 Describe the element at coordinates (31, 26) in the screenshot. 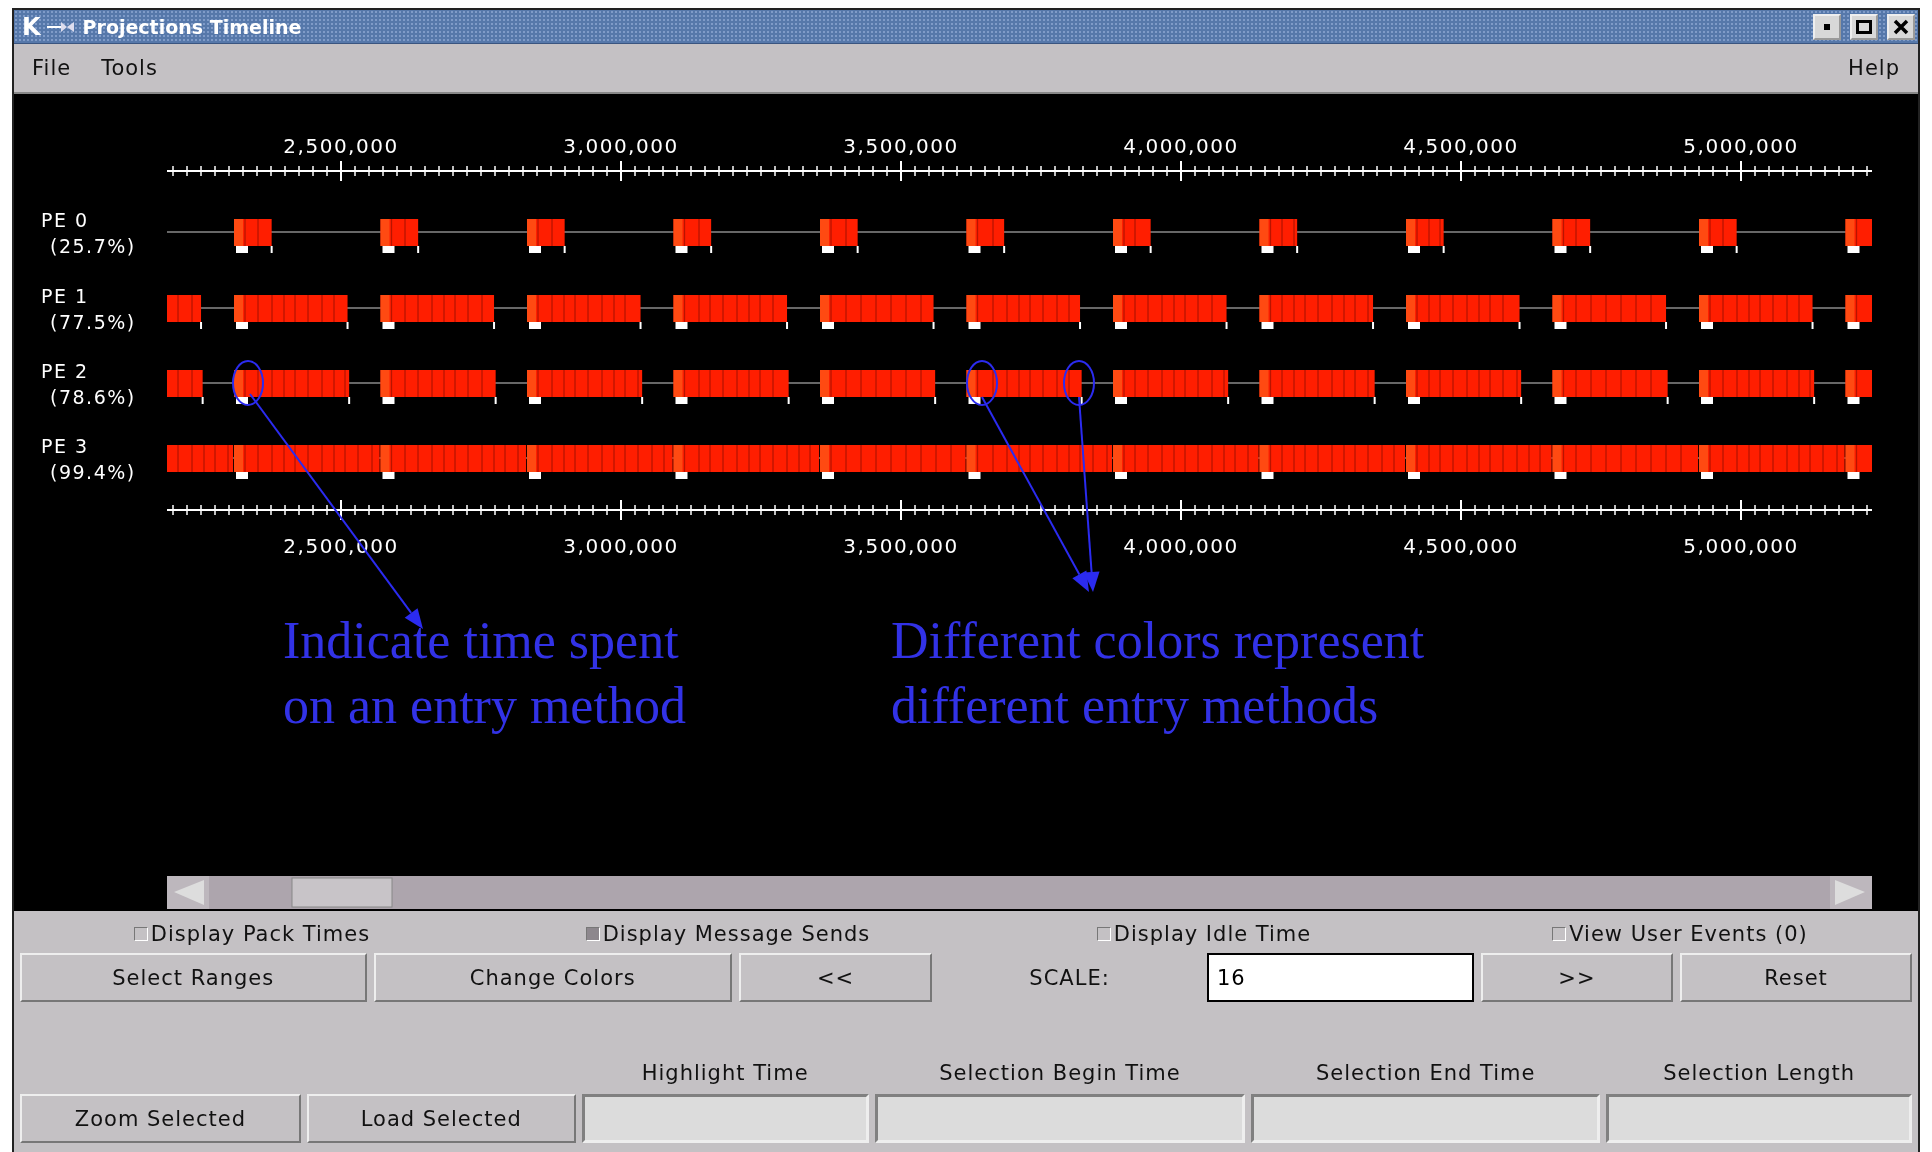

I see `app-logo: K` at that location.